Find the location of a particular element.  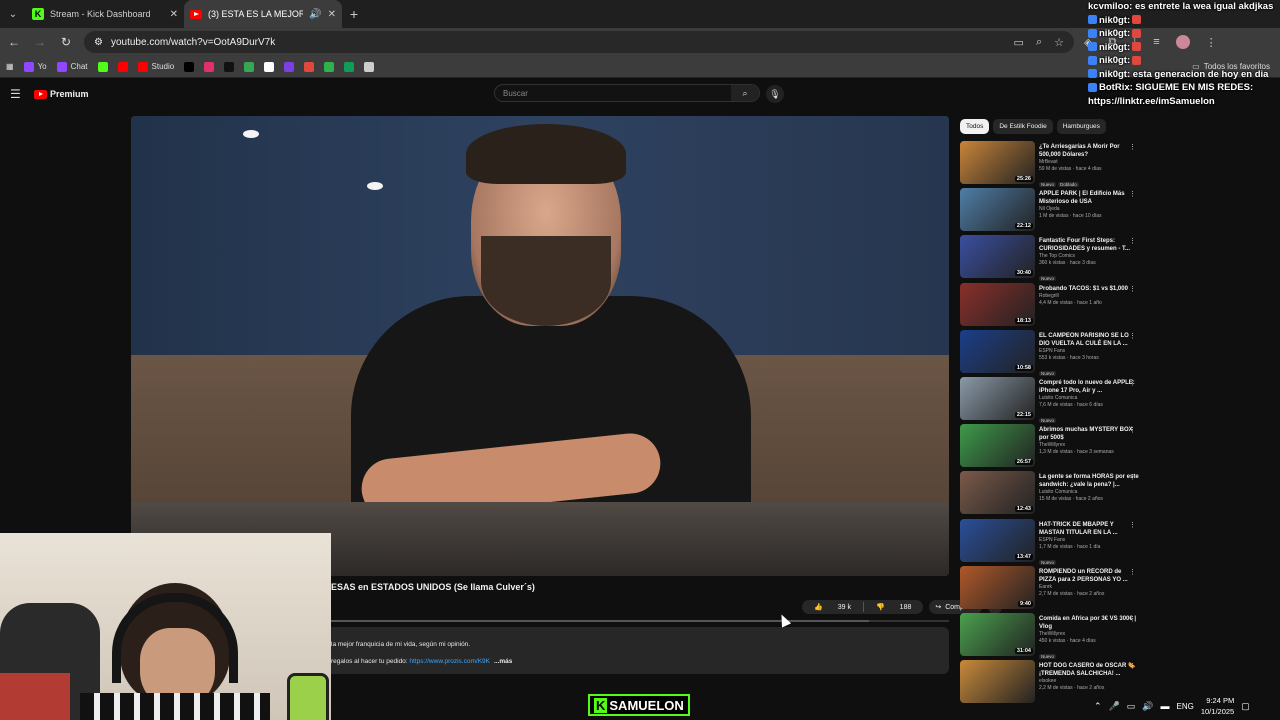

search-box: Buscar ⌕ is located at coordinates (627, 93).